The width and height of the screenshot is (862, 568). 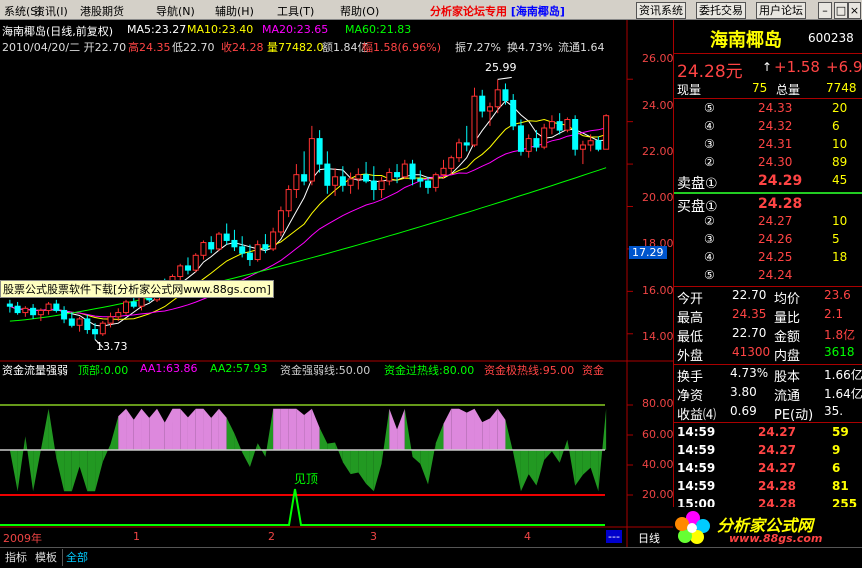 What do you see at coordinates (775, 162) in the screenshot?
I see `ask-price: 24.30` at bounding box center [775, 162].